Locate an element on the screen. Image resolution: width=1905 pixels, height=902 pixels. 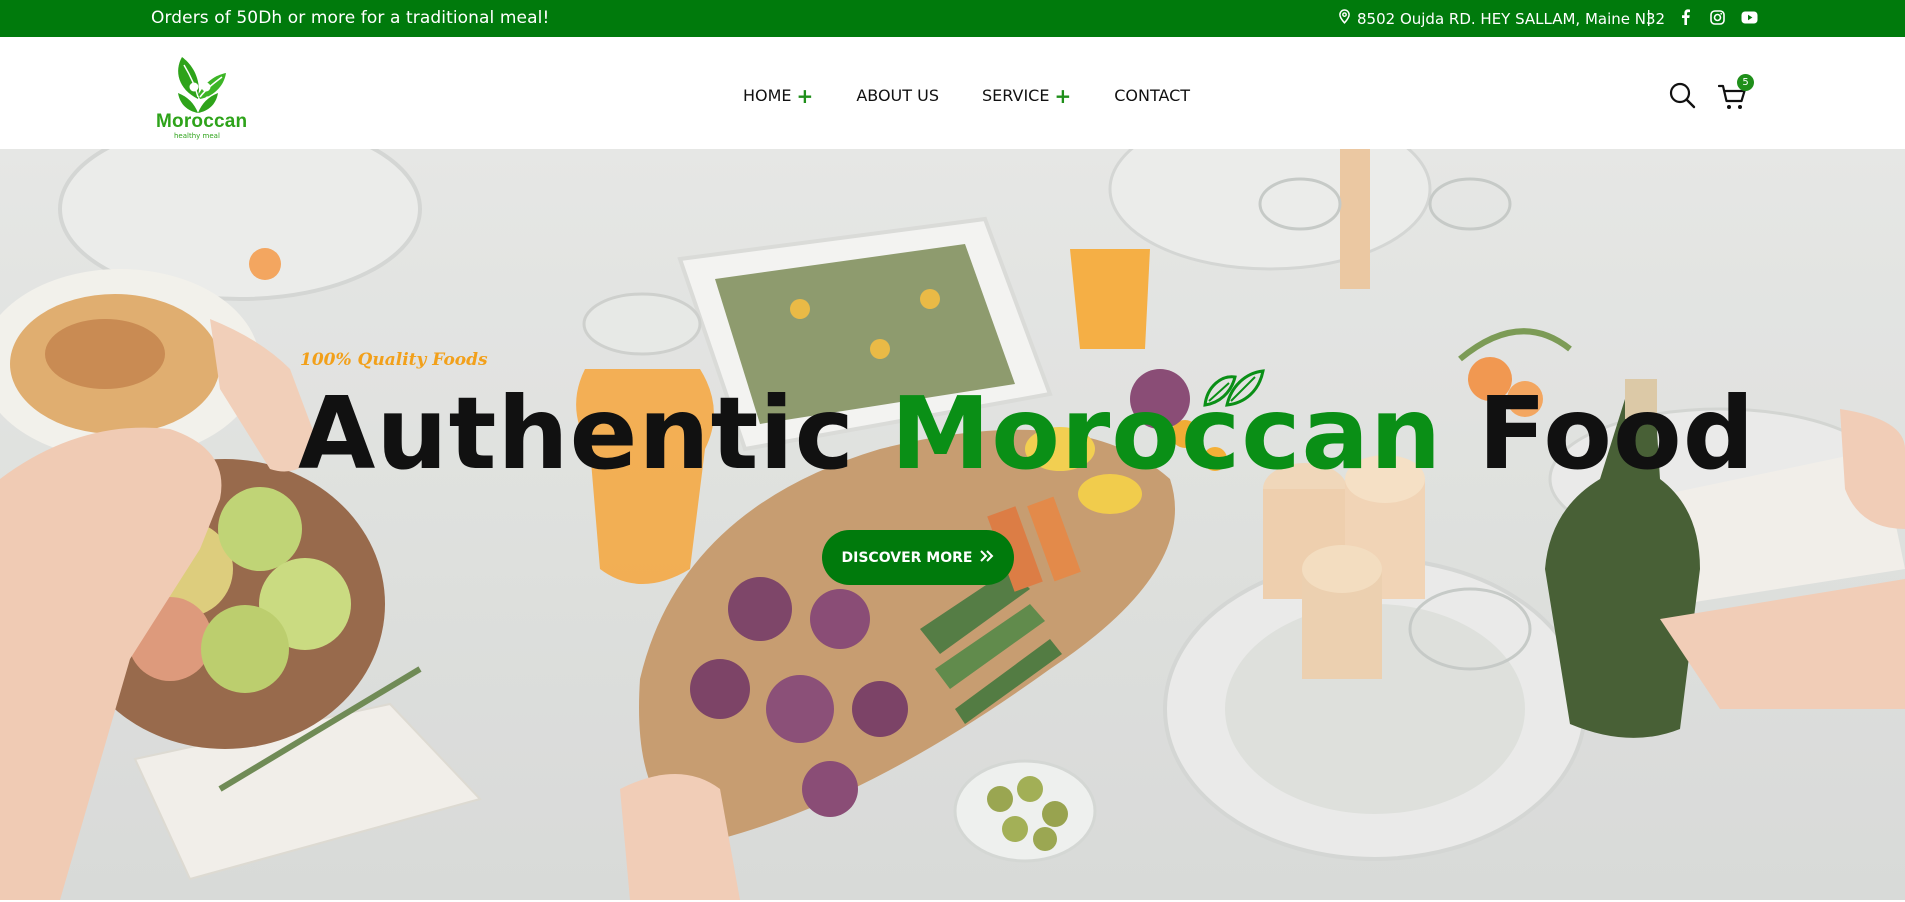
hero-headline: Authentic Moroccan Food is located at coordinates (1026, 433).